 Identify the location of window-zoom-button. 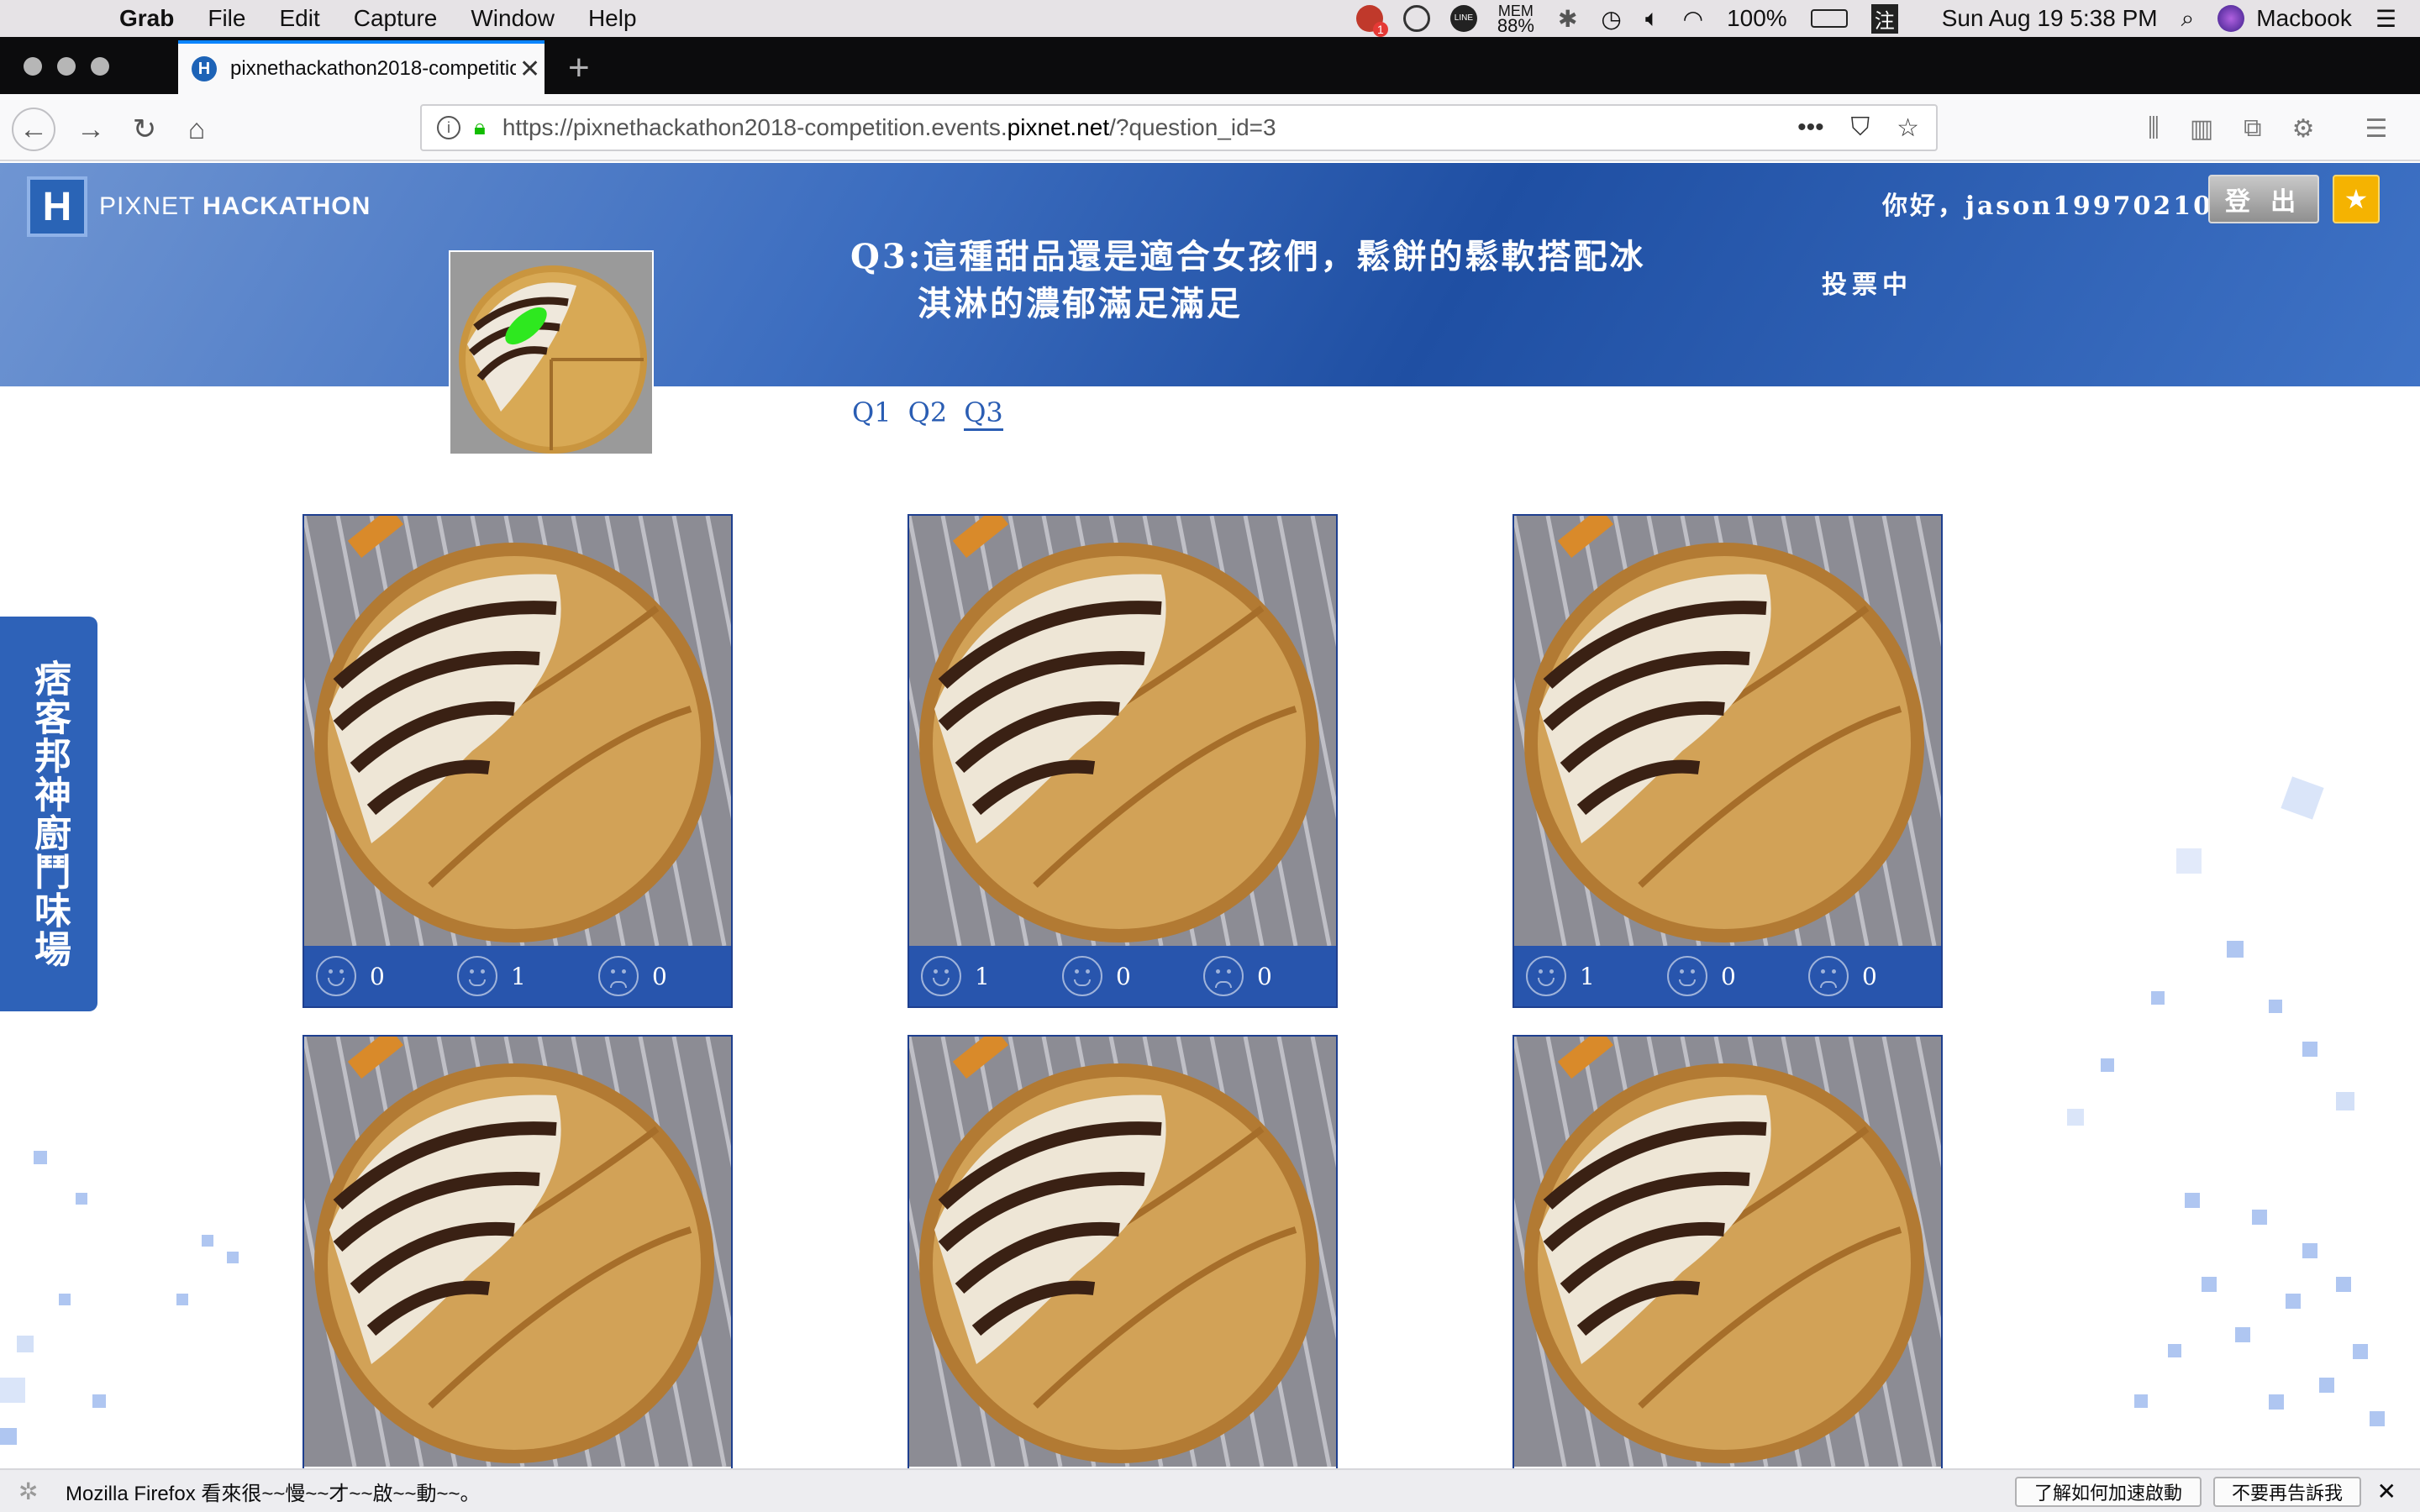
(100, 66).